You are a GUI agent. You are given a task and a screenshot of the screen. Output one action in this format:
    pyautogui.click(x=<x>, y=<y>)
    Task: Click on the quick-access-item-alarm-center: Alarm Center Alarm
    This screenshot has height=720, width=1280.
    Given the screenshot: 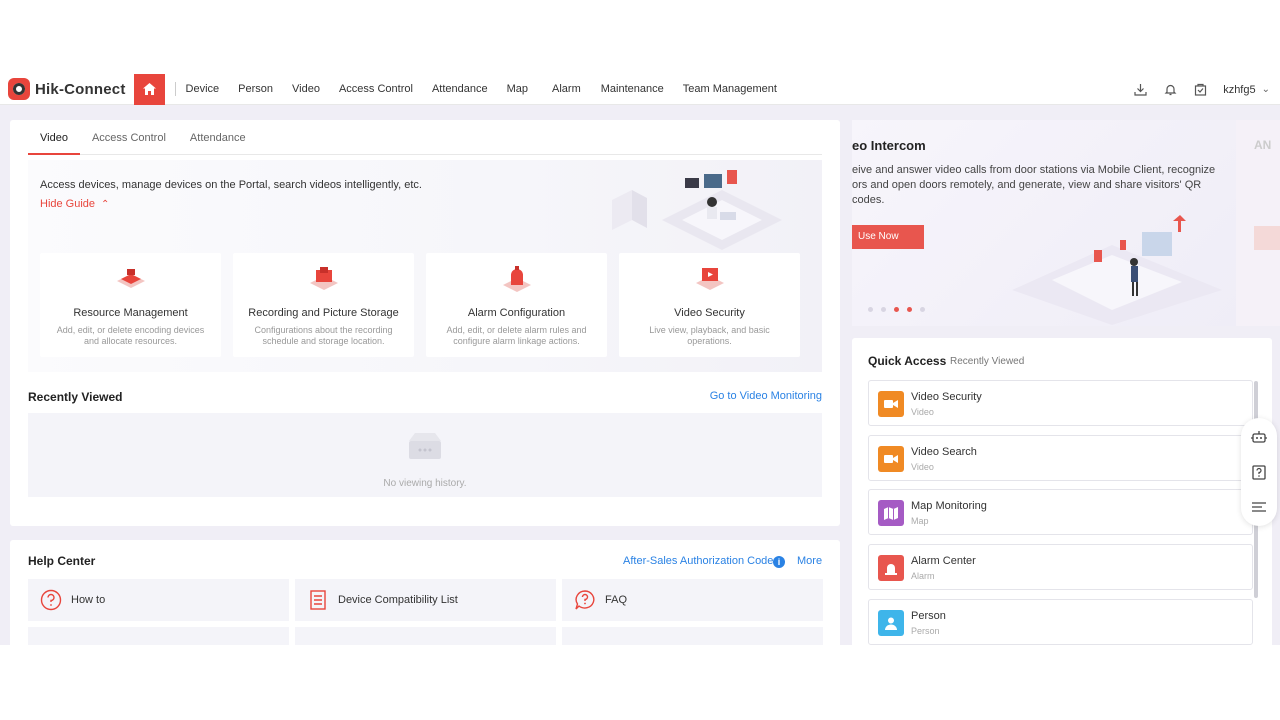 What is the action you would take?
    pyautogui.click(x=1060, y=567)
    